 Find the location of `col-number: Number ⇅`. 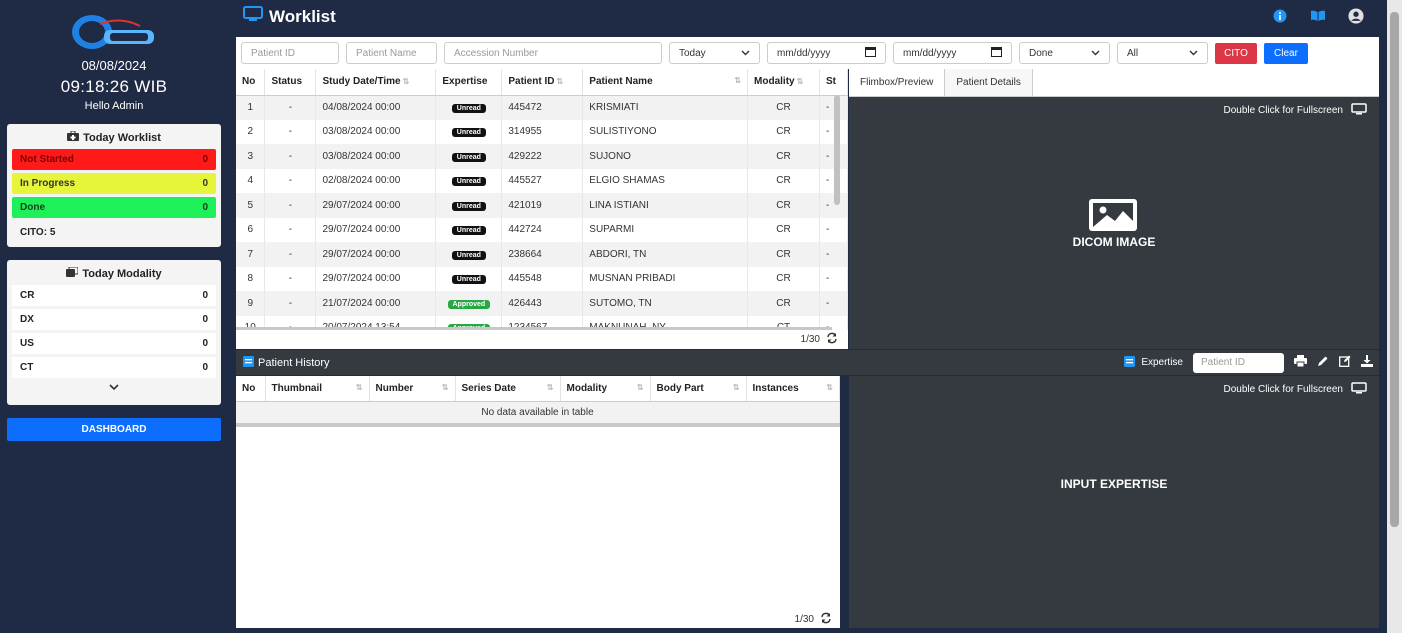

col-number: Number ⇅ is located at coordinates (412, 389).